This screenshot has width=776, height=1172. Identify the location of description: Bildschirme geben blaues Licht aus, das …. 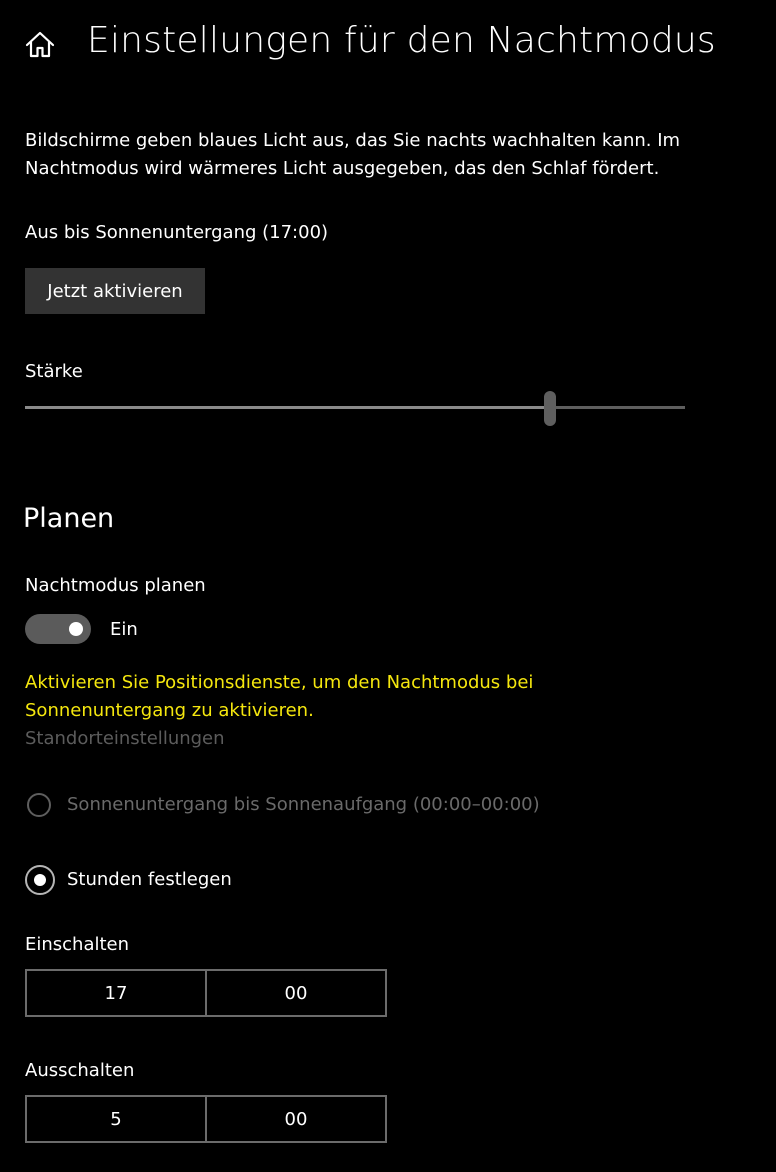
(352, 155).